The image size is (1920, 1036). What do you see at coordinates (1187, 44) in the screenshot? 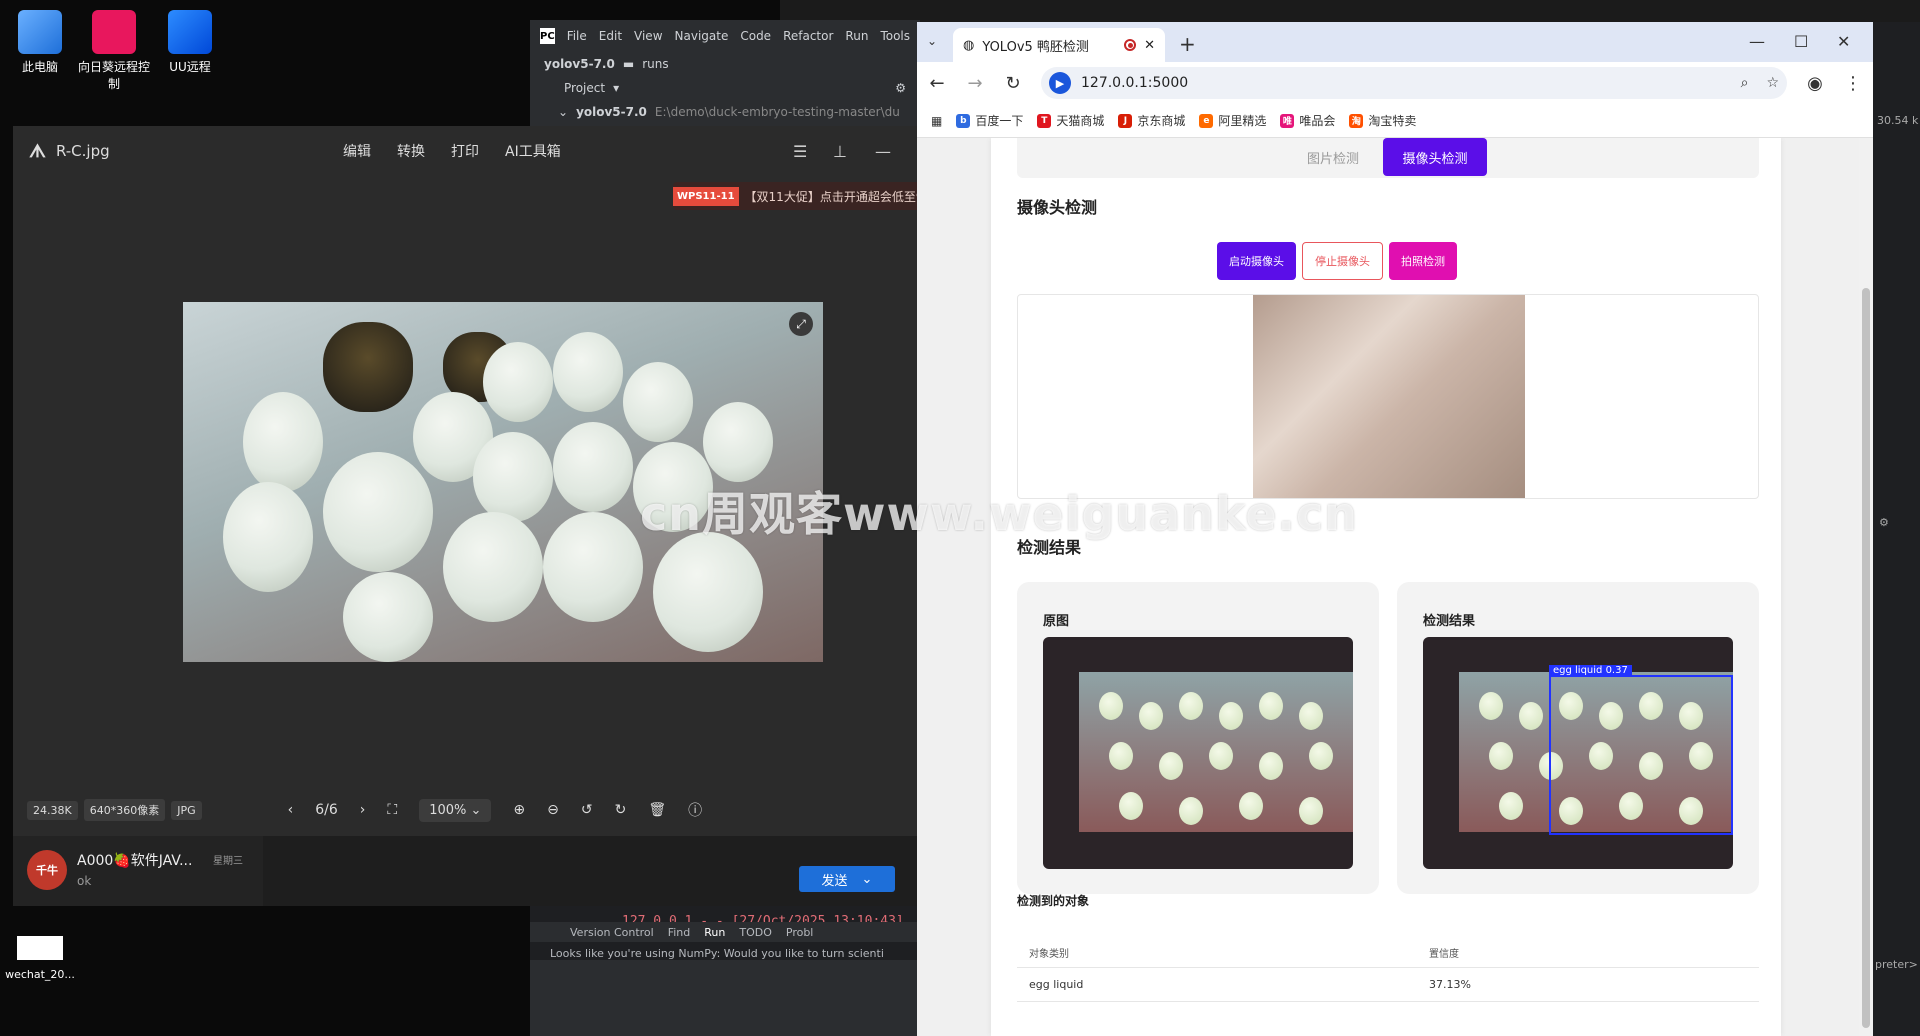
I see `new-tab-icon: +` at bounding box center [1187, 44].